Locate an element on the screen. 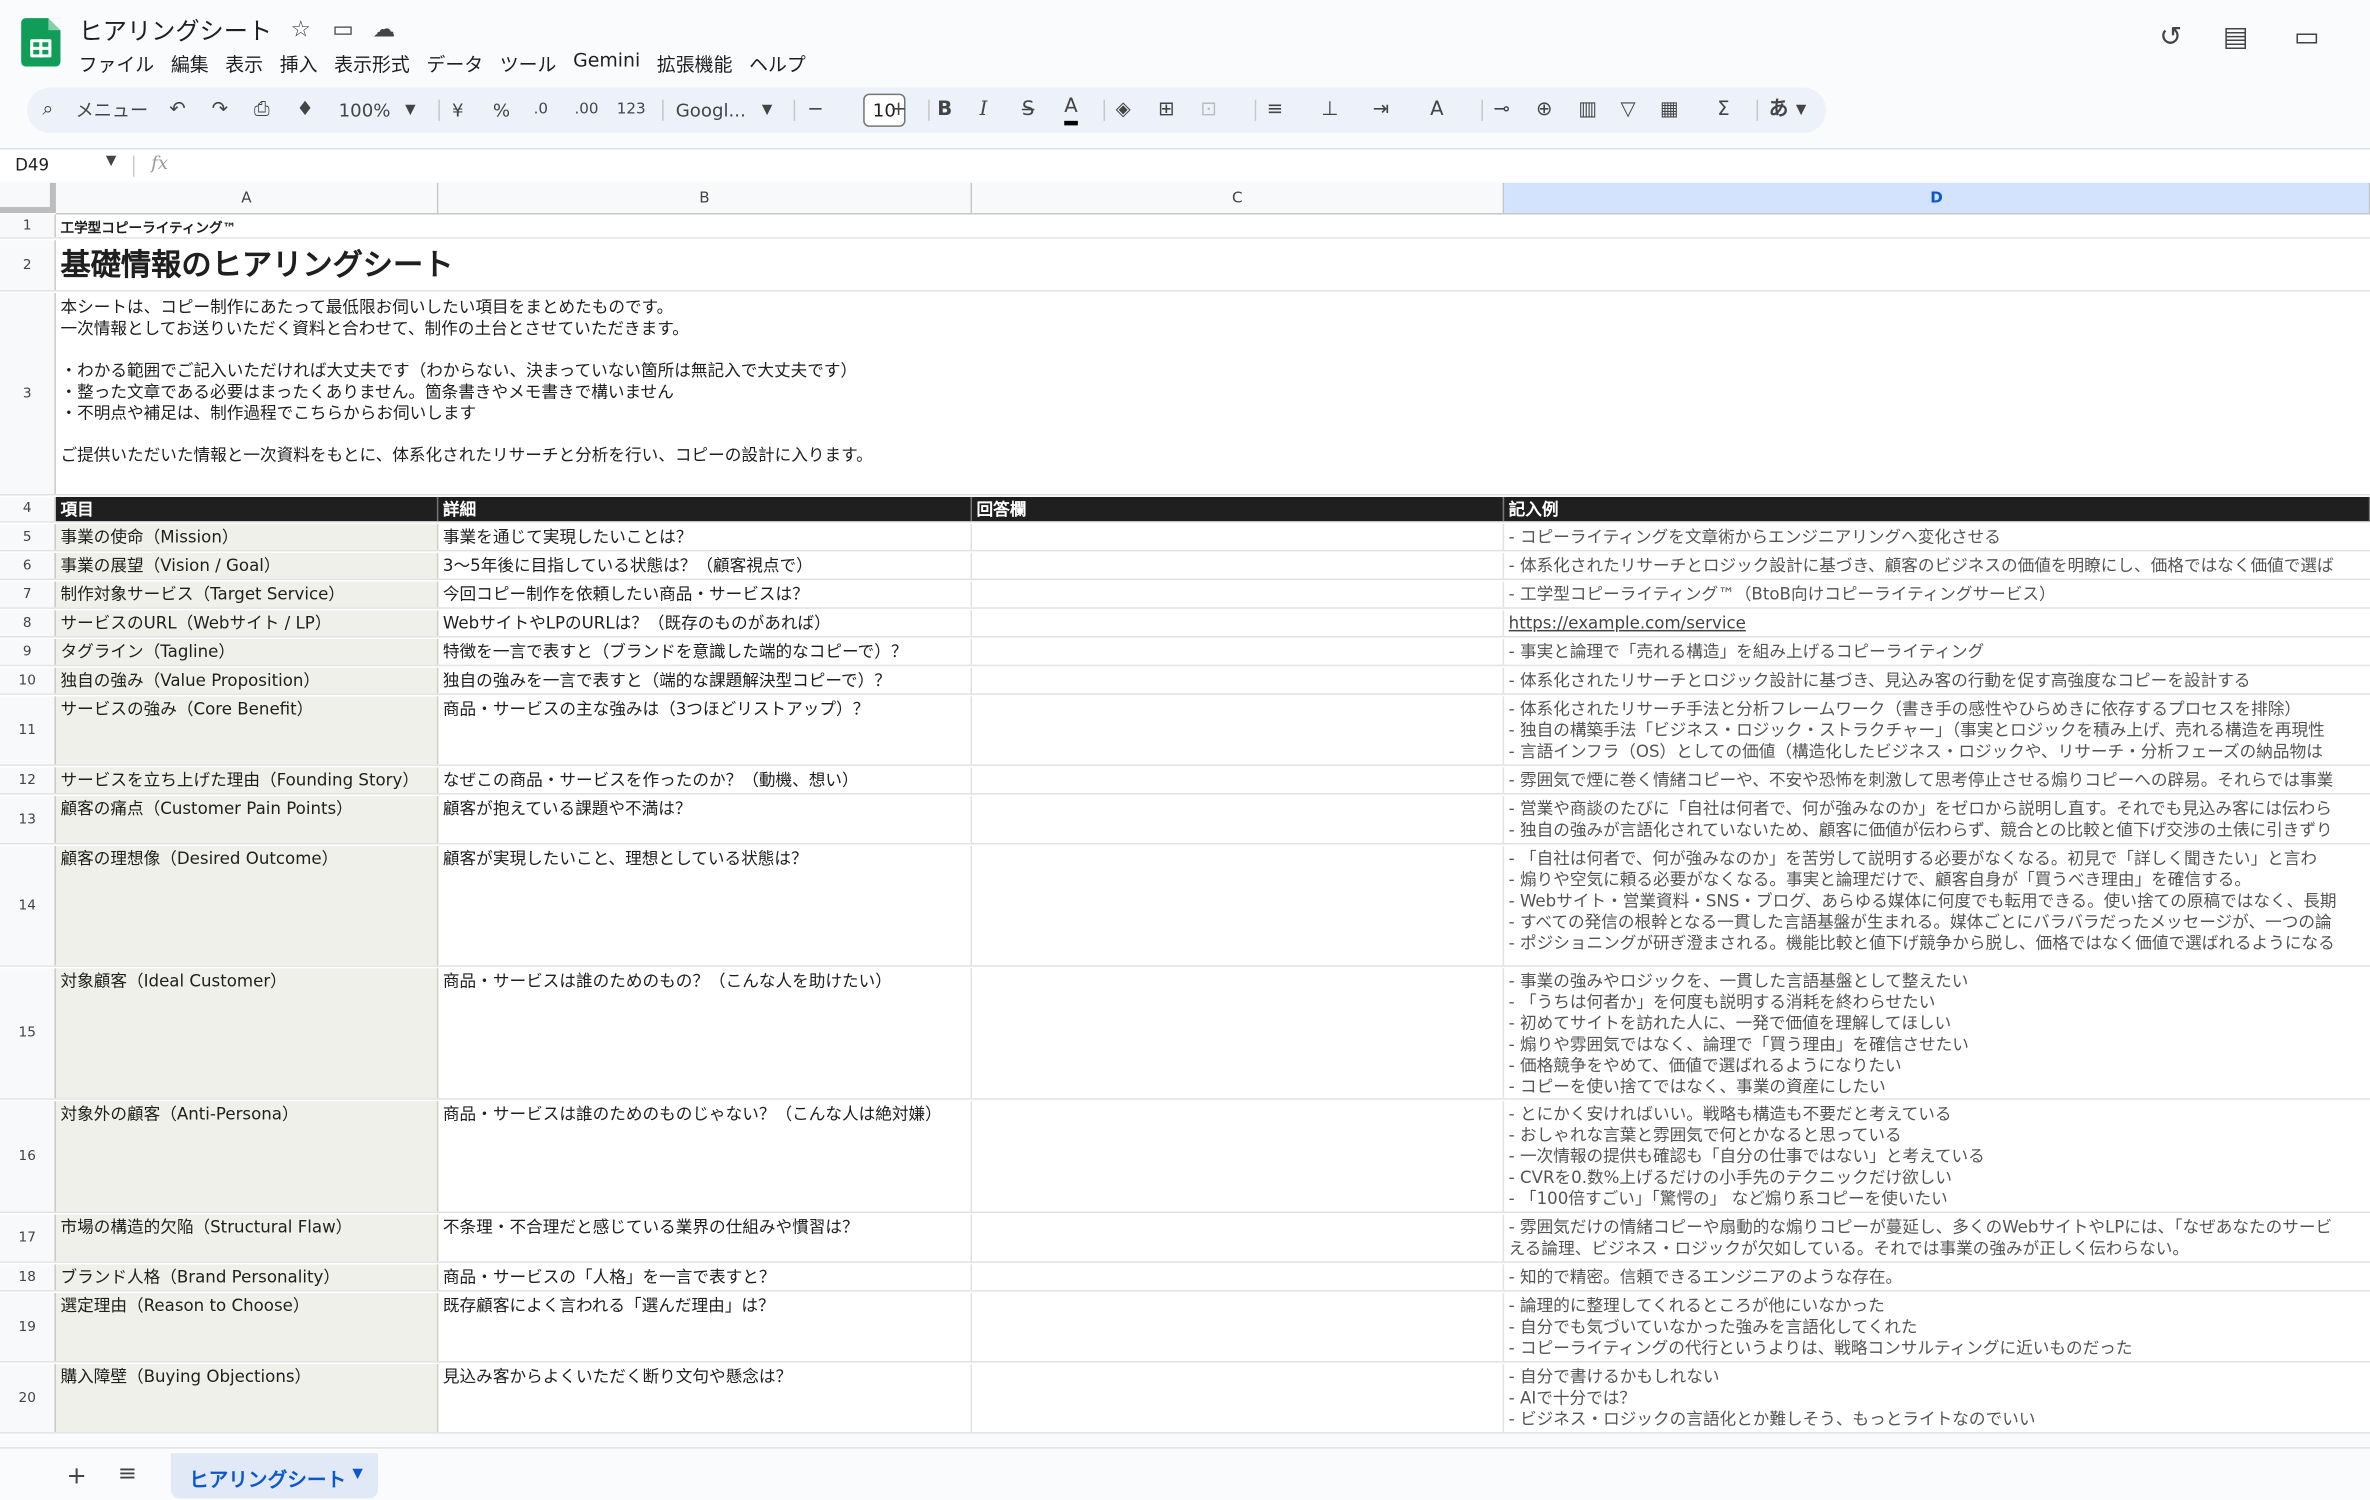 The width and height of the screenshot is (2370, 1500). strikethrough-icon: S is located at coordinates (1028, 110).